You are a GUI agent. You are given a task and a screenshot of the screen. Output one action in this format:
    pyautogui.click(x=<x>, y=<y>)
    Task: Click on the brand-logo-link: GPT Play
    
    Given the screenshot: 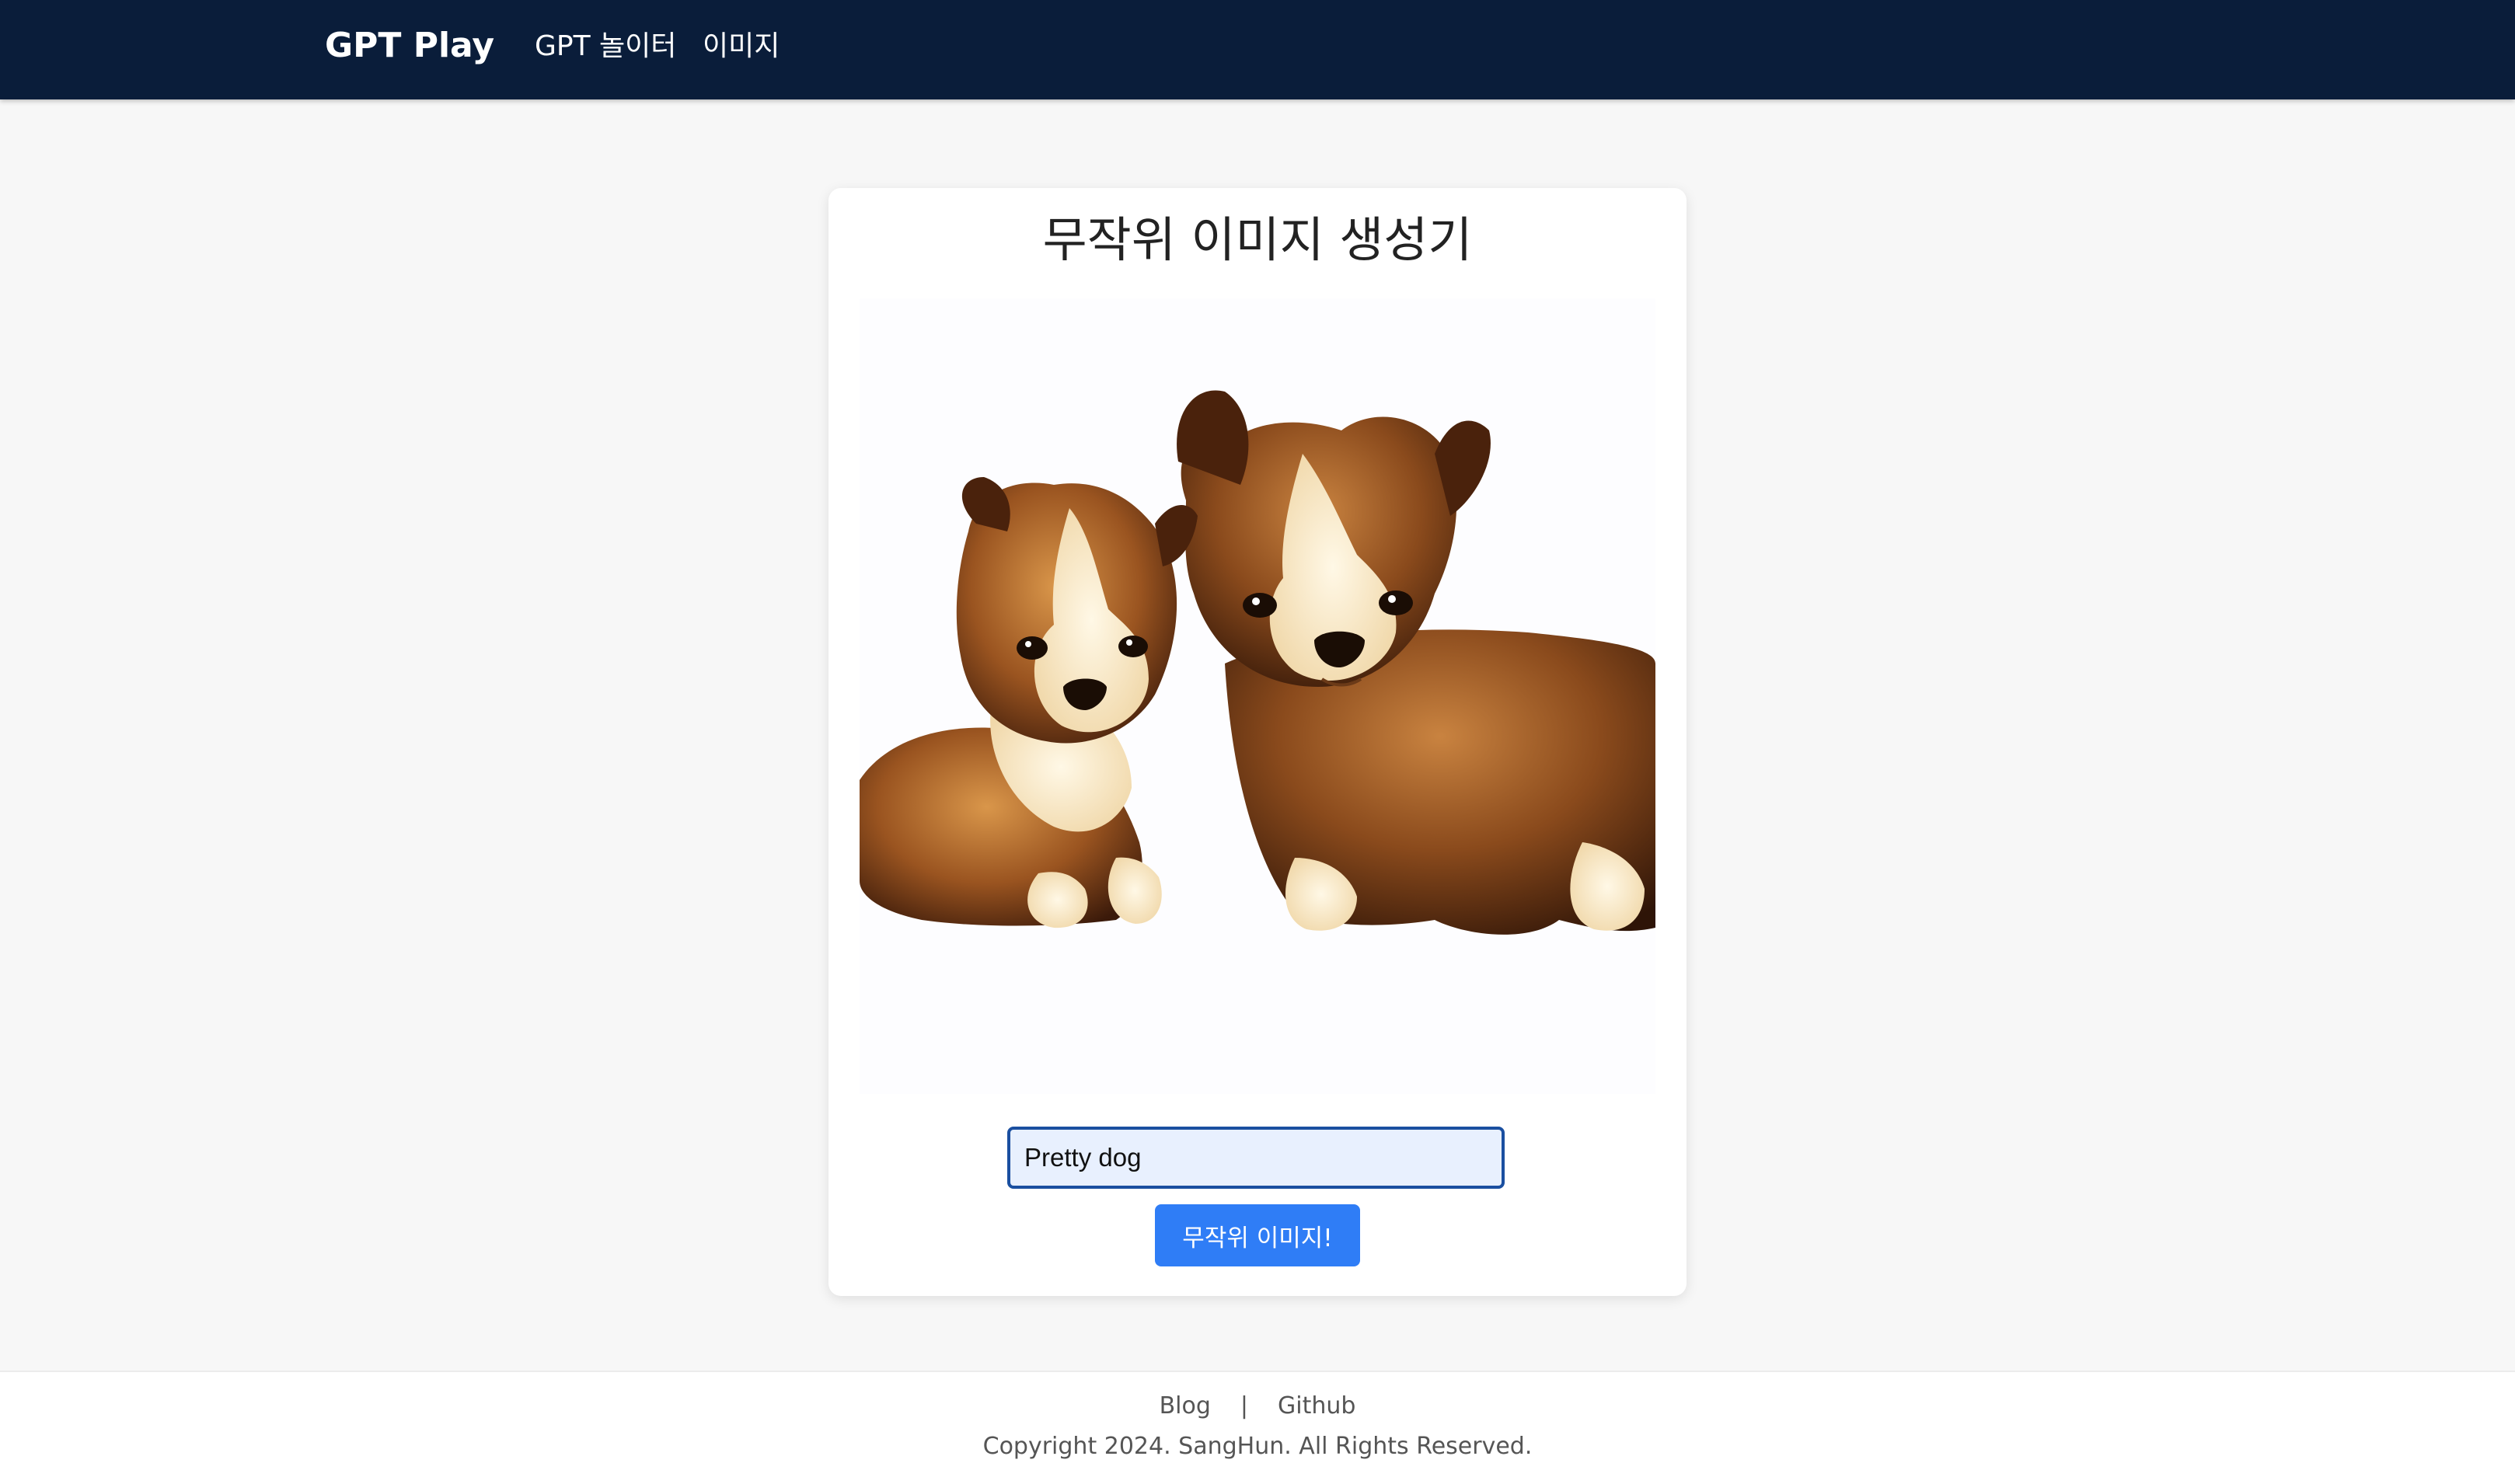 What is the action you would take?
    pyautogui.click(x=409, y=45)
    